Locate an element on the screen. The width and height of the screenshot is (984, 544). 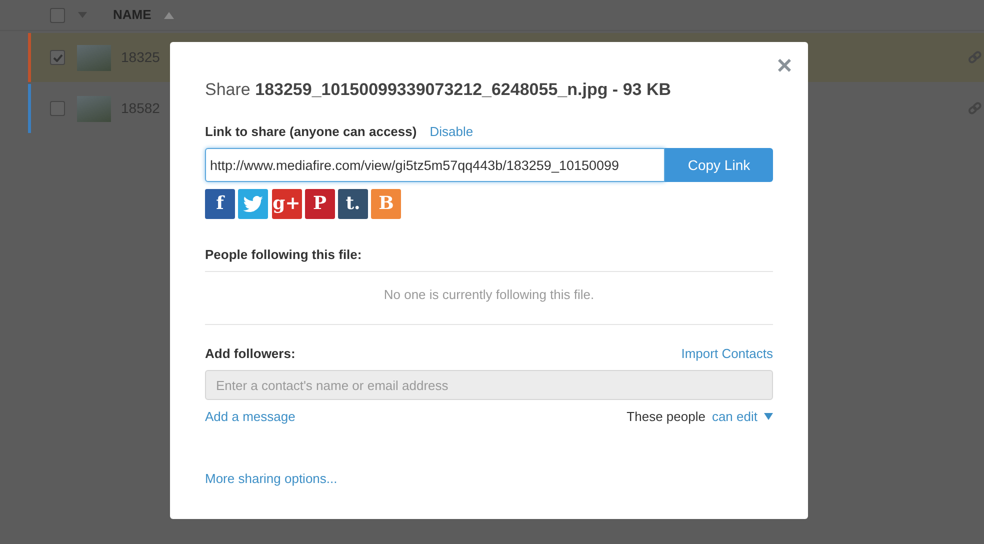
share-letter-icon: g+ is located at coordinates (287, 203).